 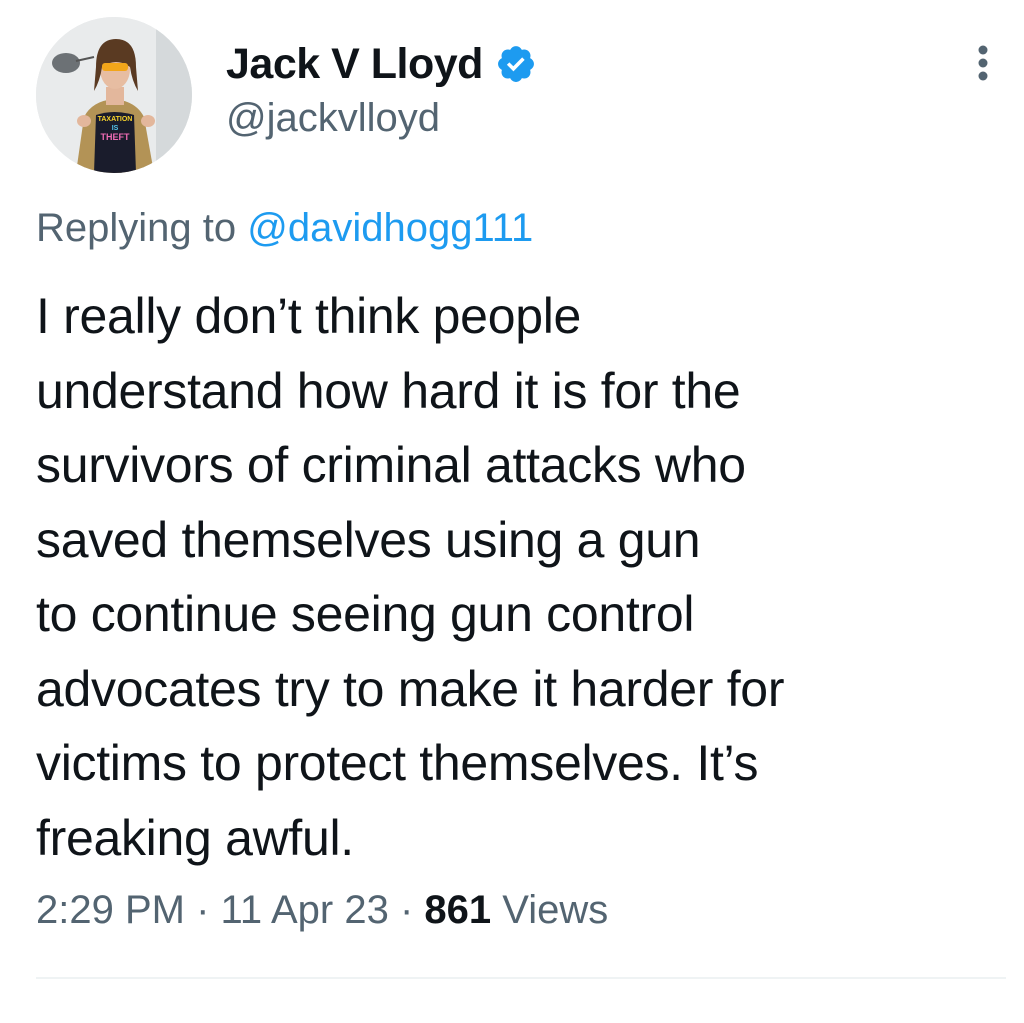 I want to click on replying-to-prefix: Replying to, so click(x=142, y=228).